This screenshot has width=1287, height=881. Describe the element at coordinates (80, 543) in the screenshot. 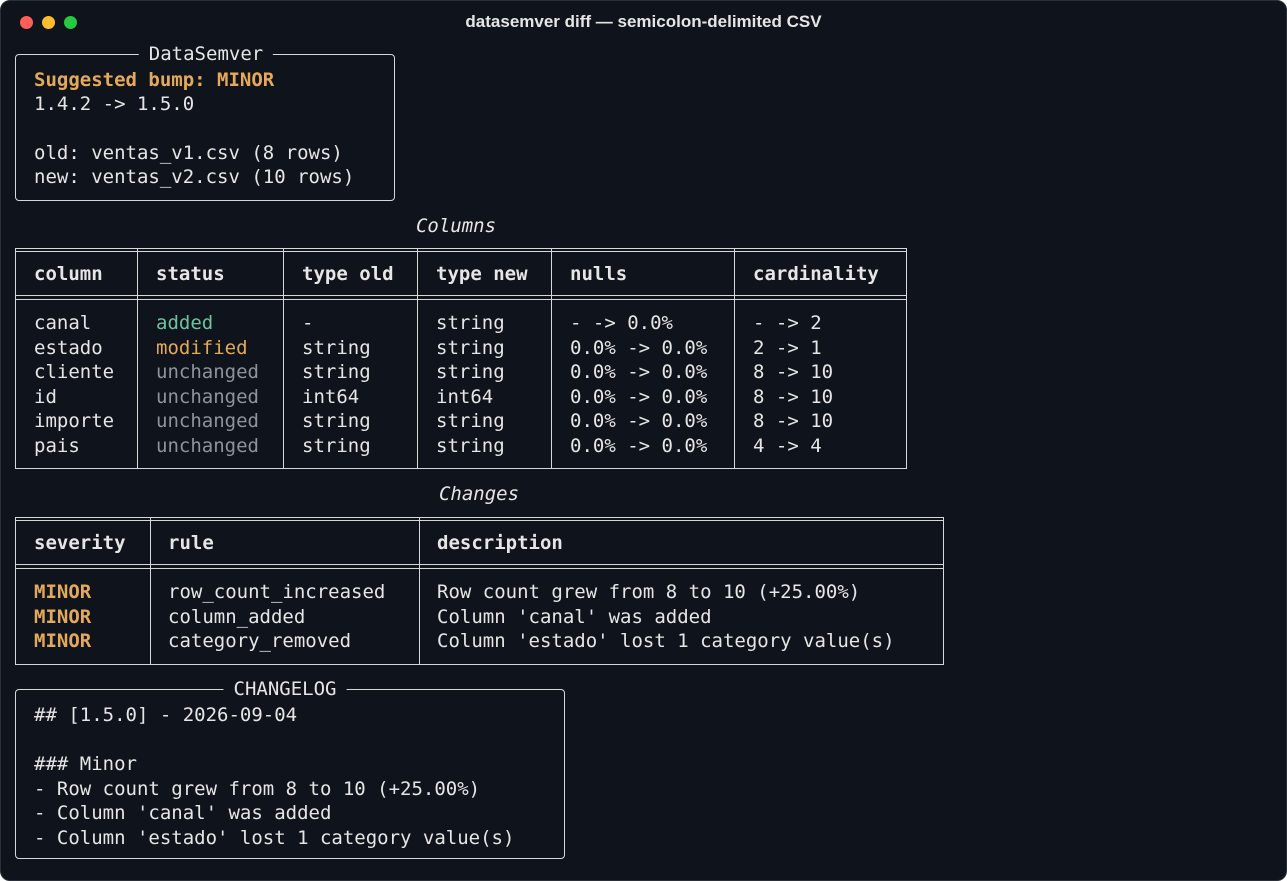

I see `changes-header-severity: severity` at that location.